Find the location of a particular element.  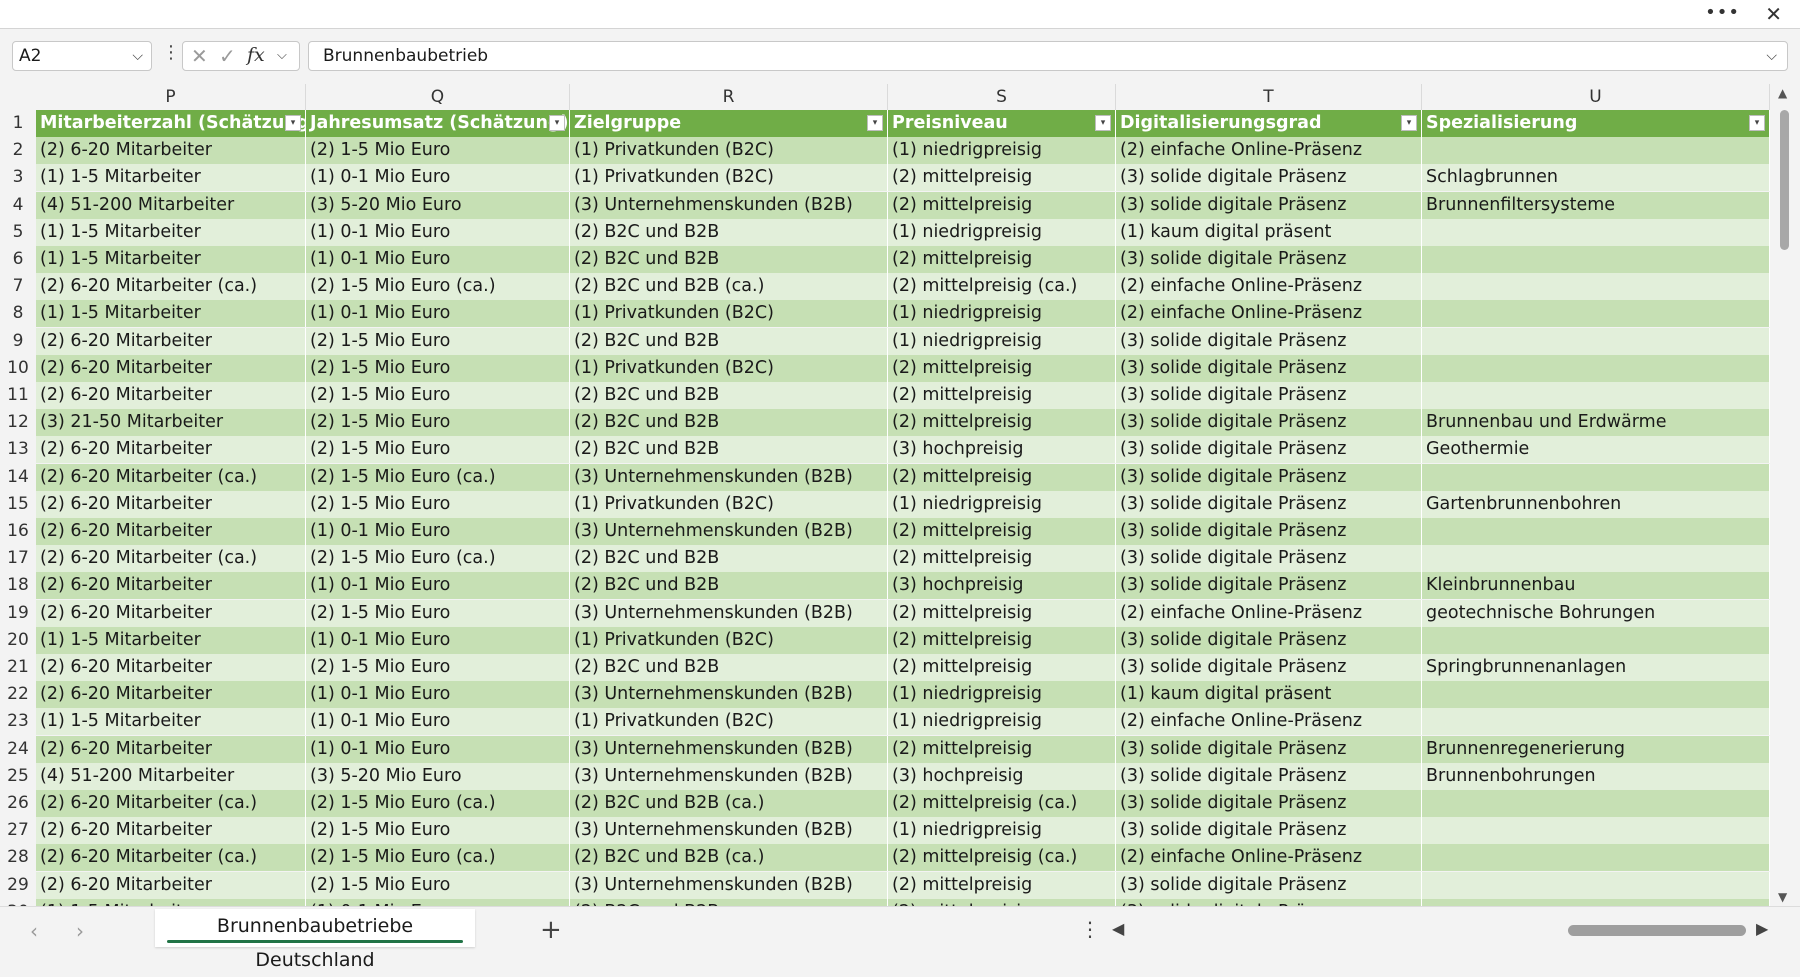

table-cell: (1) kaum digital präsent is located at coordinates (1269, 232).